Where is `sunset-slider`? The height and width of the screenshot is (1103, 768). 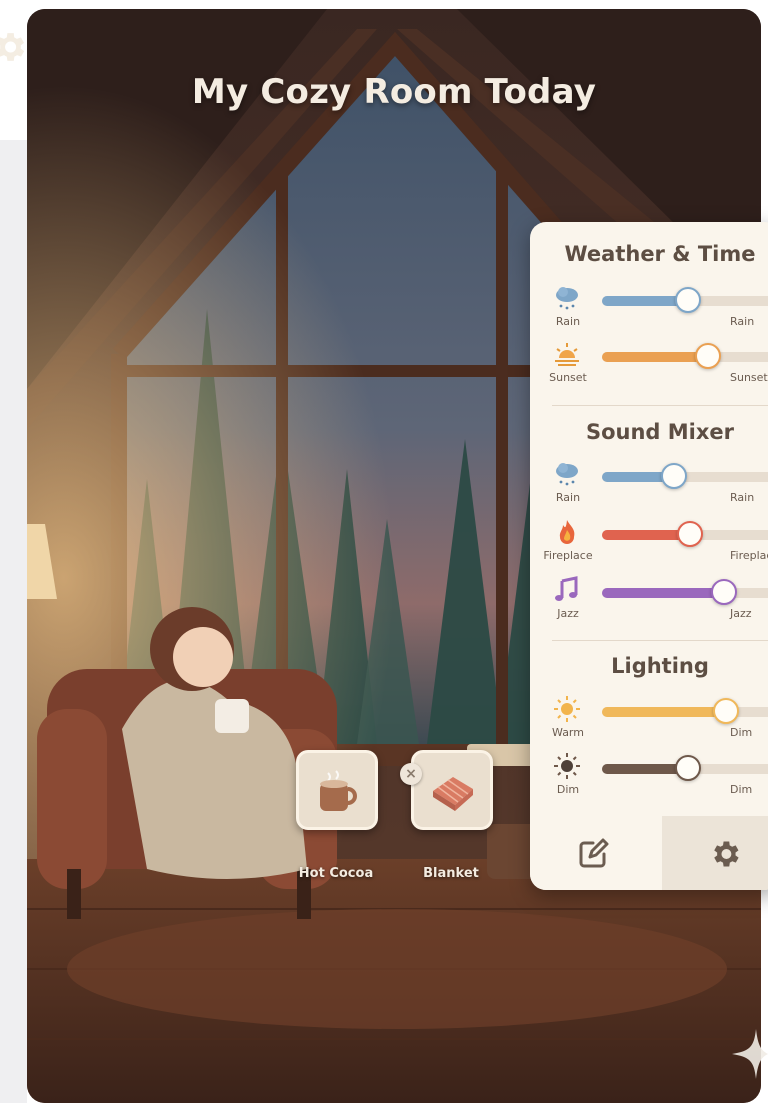 sunset-slider is located at coordinates (685, 356).